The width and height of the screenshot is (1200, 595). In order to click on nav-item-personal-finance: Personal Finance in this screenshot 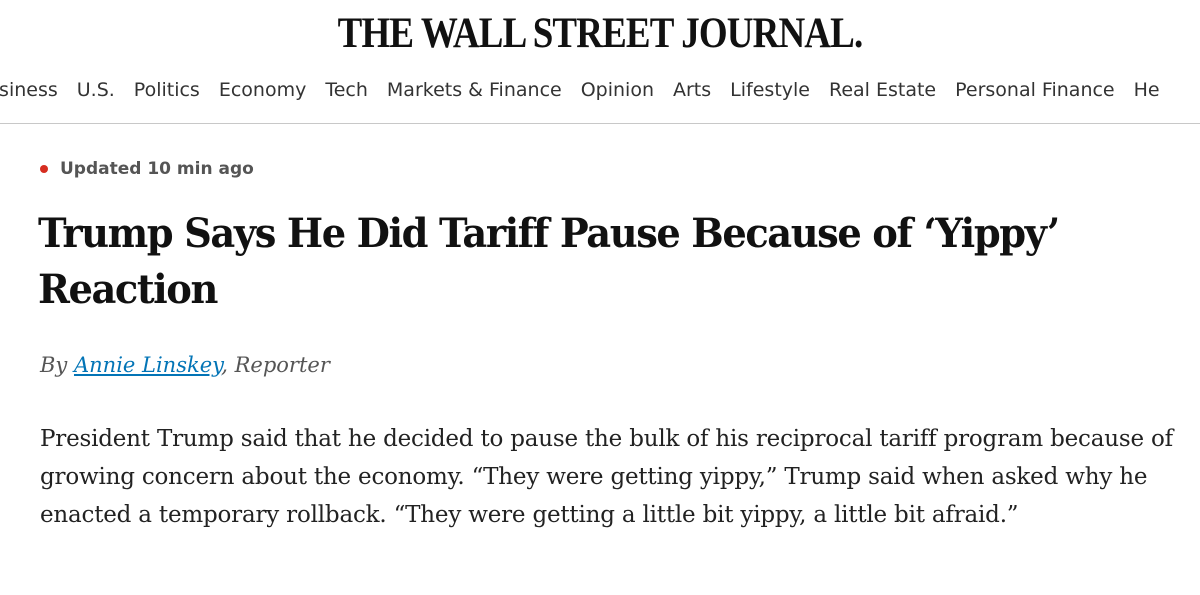, I will do `click(1035, 91)`.